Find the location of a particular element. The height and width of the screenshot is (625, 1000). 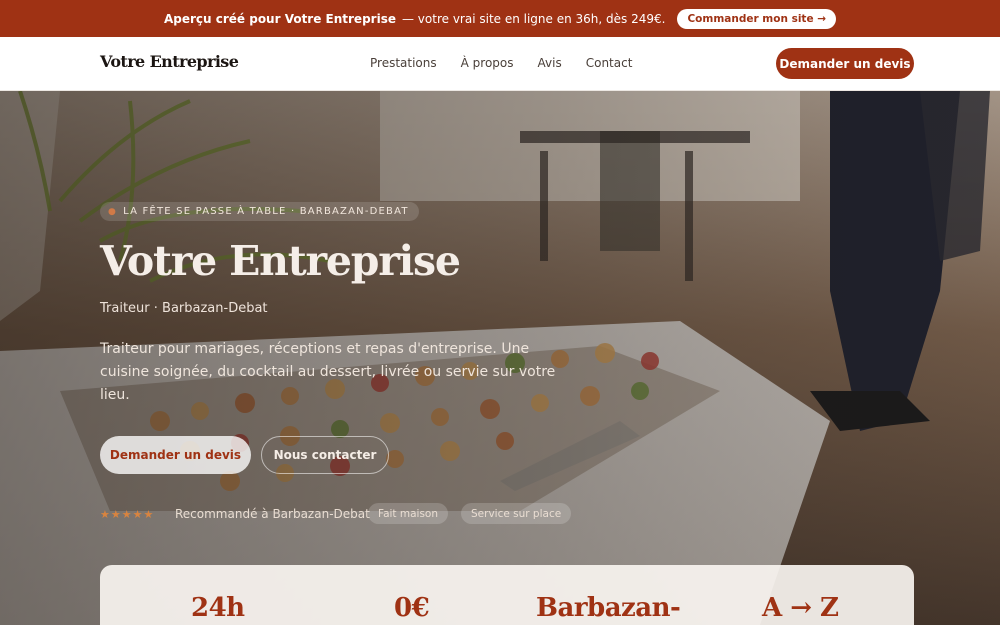

stat-value: 0€ is located at coordinates (412, 608).